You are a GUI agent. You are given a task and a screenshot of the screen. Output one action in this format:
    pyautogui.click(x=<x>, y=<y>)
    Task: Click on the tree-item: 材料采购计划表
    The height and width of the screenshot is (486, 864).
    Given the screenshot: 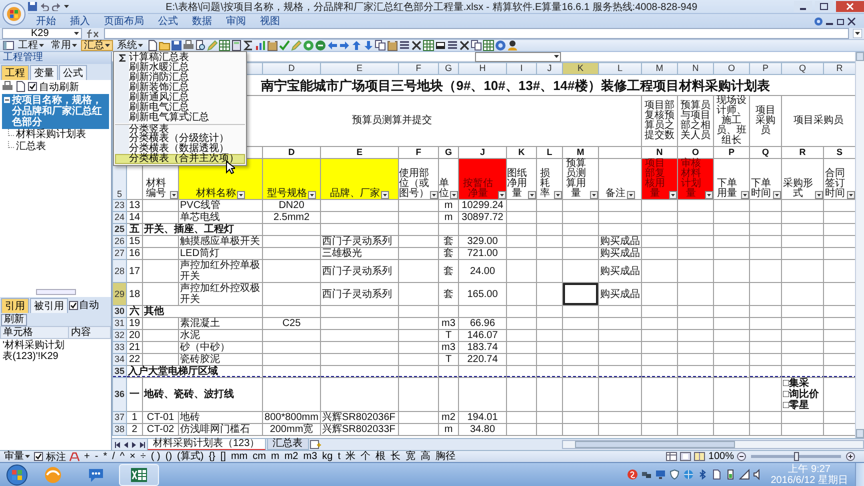 What is the action you would take?
    pyautogui.click(x=55, y=135)
    